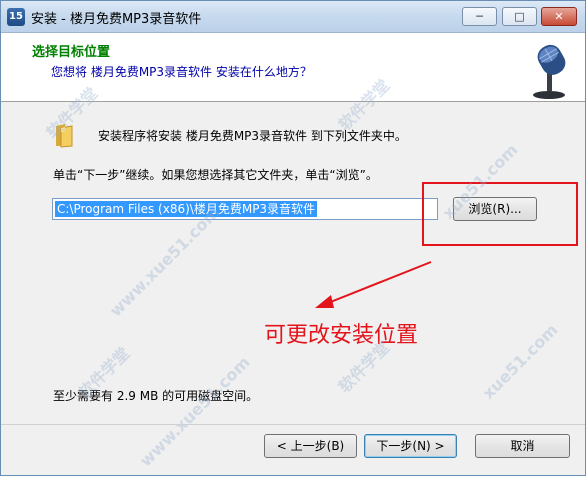 This screenshot has width=586, height=477. I want to click on wizard-footer: < 上一步(B) 下一步(N) > 取消, so click(293, 450).